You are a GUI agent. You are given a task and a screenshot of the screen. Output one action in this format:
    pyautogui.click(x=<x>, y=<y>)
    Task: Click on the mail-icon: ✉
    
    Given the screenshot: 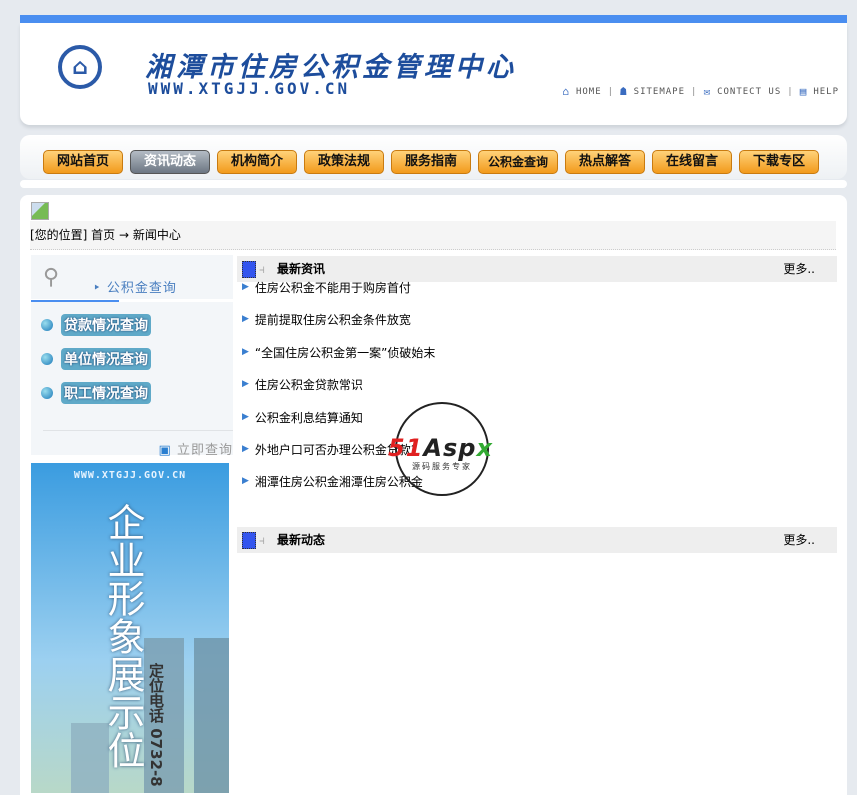 What is the action you would take?
    pyautogui.click(x=707, y=91)
    